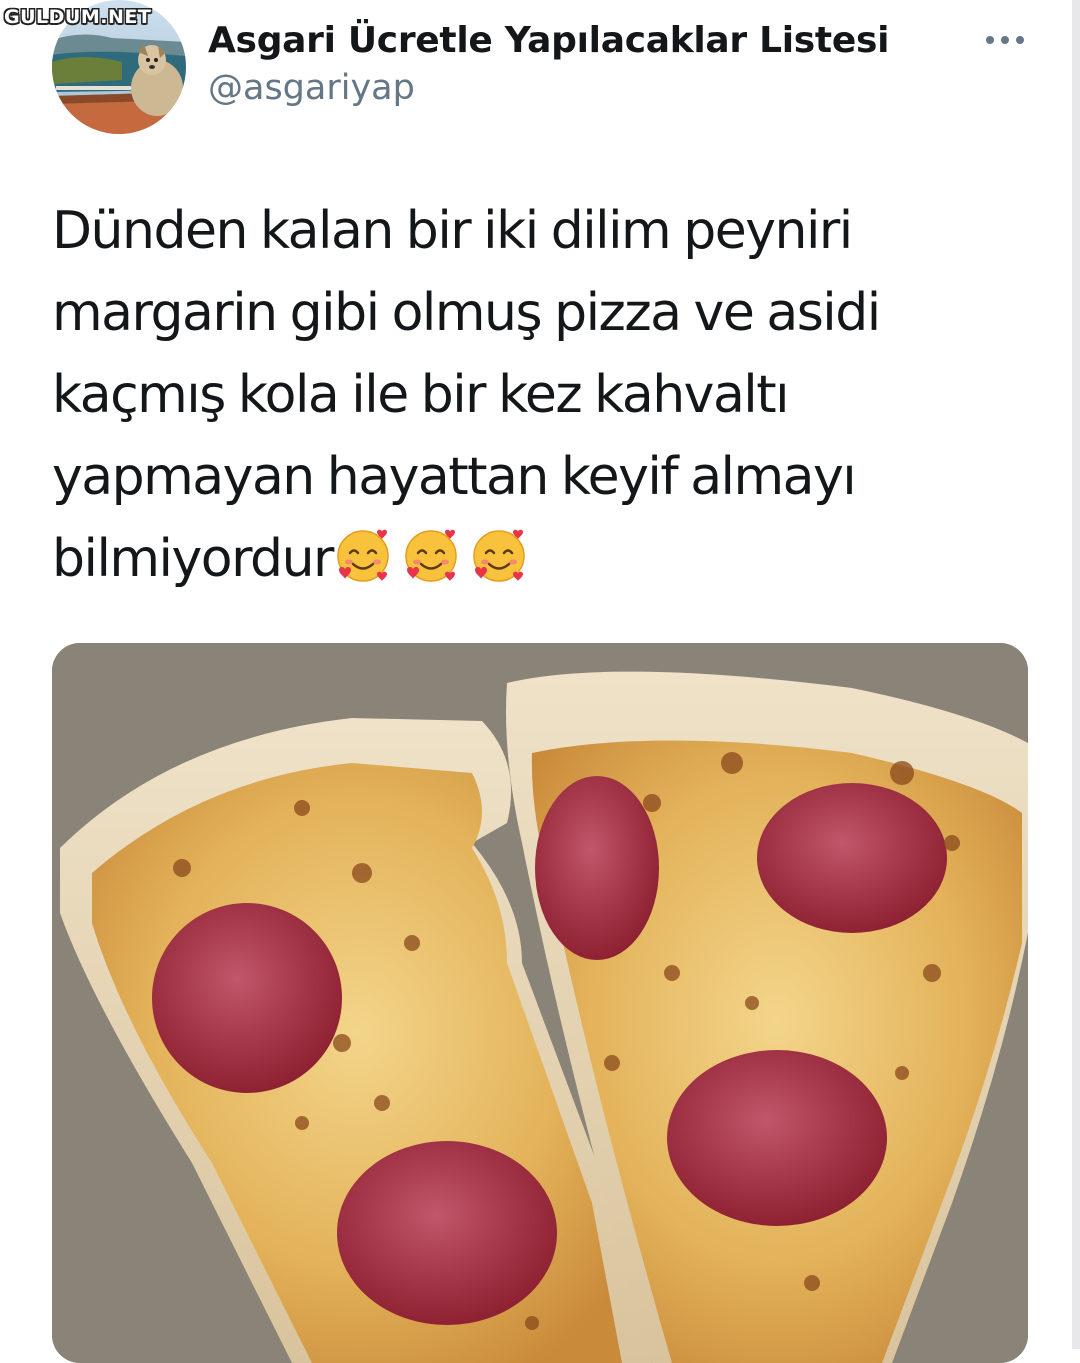  I want to click on tweet-text-line: bilmiyordur, so click(193, 559).